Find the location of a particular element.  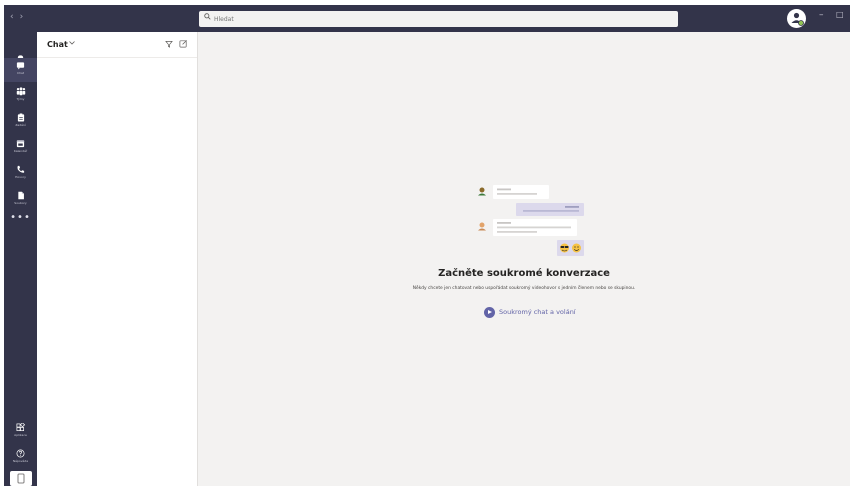

avatar is located at coordinates (796, 18).